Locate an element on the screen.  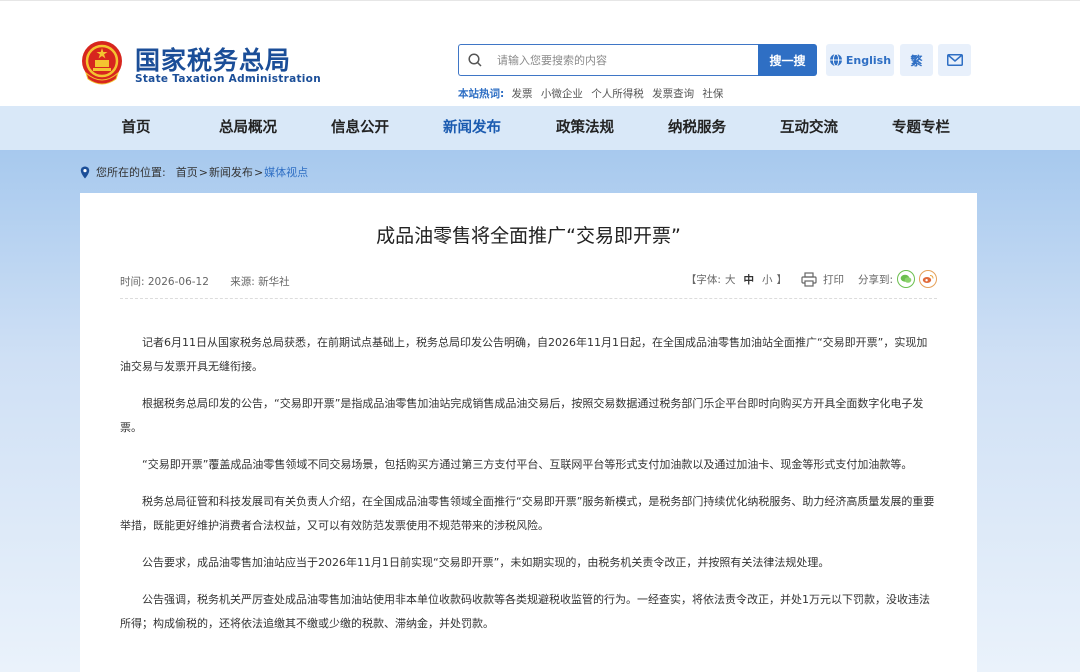
article-source: 来源: 新华社 is located at coordinates (260, 282).